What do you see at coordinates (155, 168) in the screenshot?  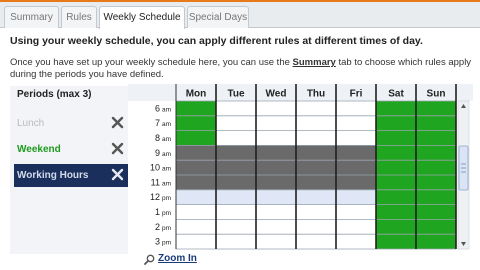 I see `hour-label: 10` at bounding box center [155, 168].